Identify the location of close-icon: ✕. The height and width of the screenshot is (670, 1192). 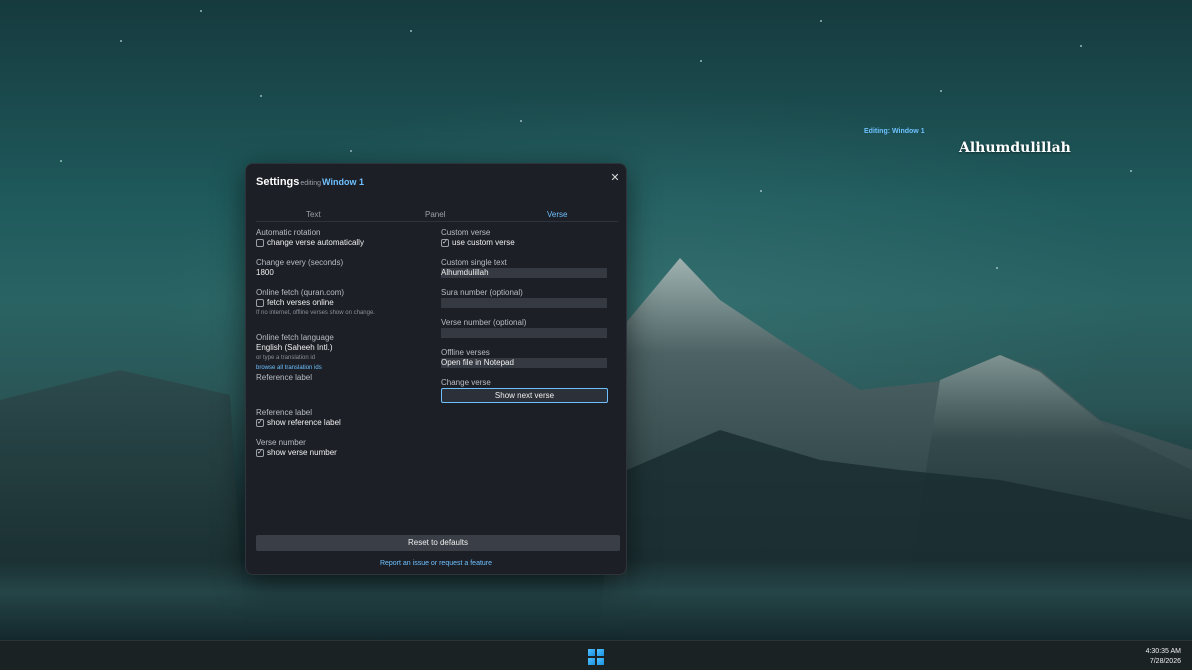
(615, 178).